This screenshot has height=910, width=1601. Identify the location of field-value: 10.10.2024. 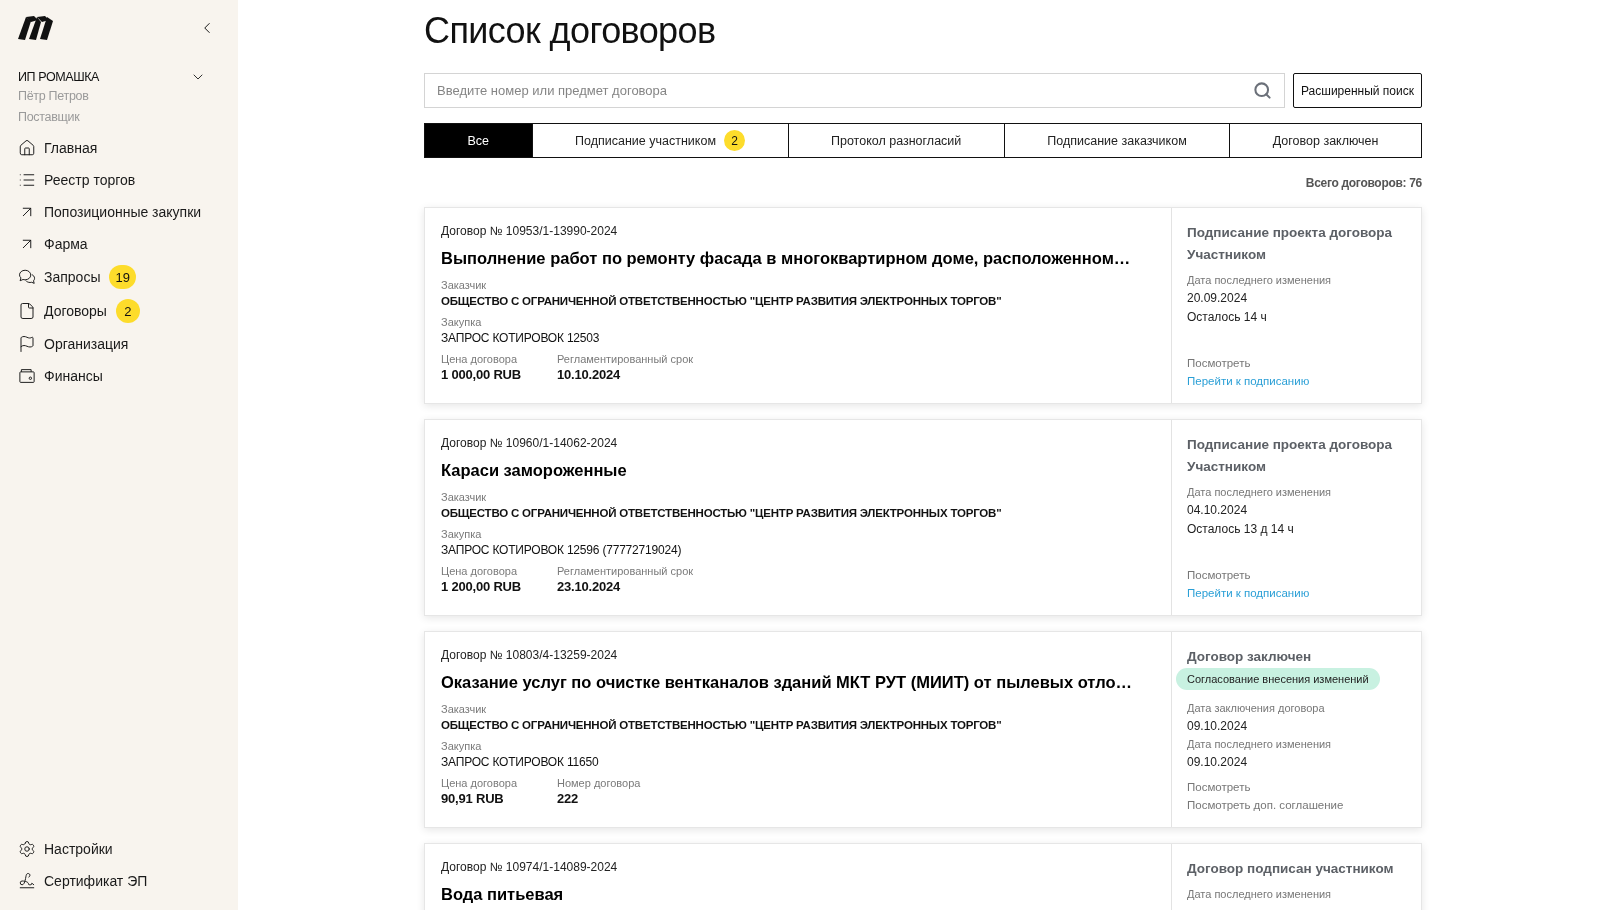
(589, 375).